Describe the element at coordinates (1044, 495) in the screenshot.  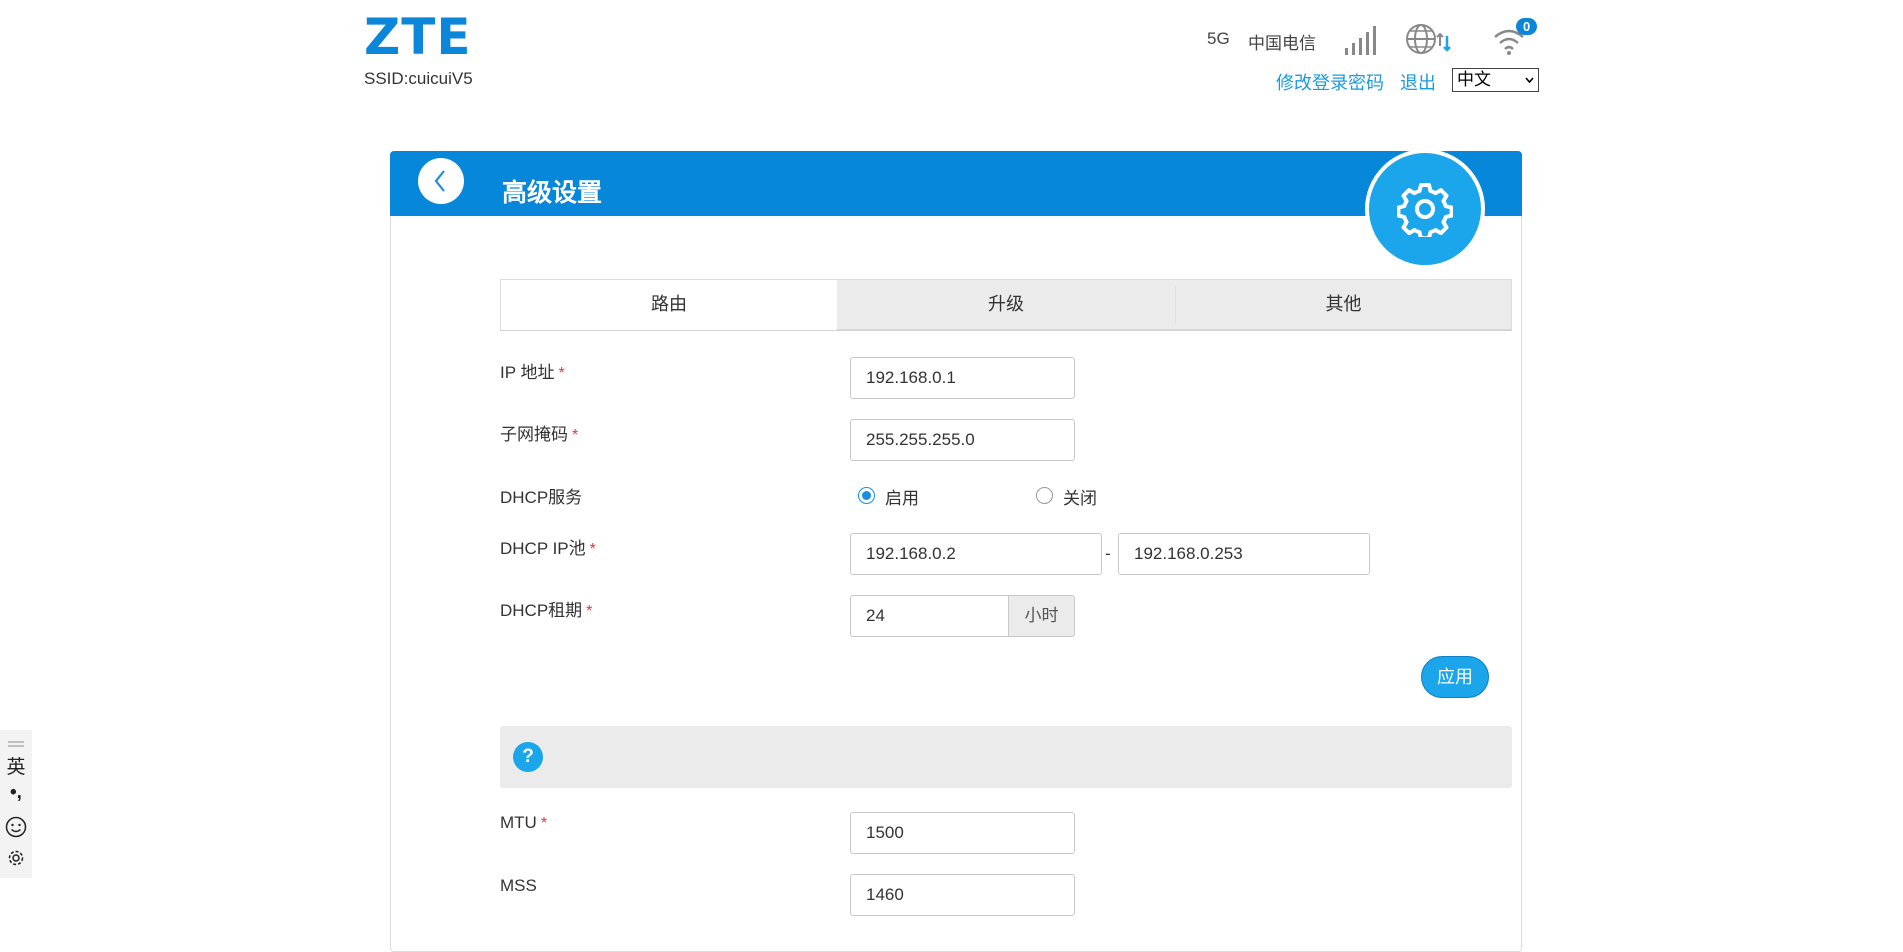
I see `dhcp-disable-radio` at that location.